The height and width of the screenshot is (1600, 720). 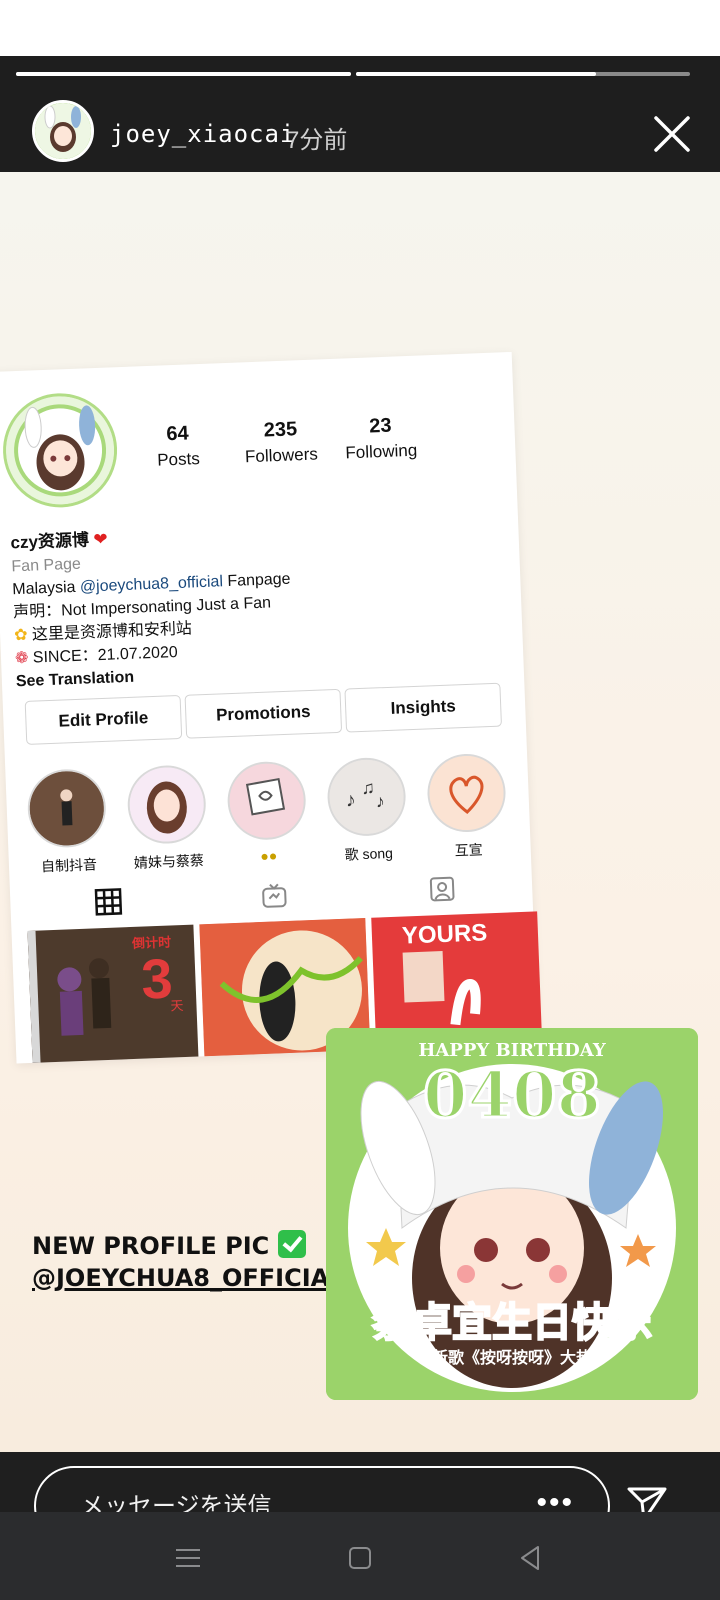 I want to click on posts-stat: 64 Posts, so click(x=178, y=447).